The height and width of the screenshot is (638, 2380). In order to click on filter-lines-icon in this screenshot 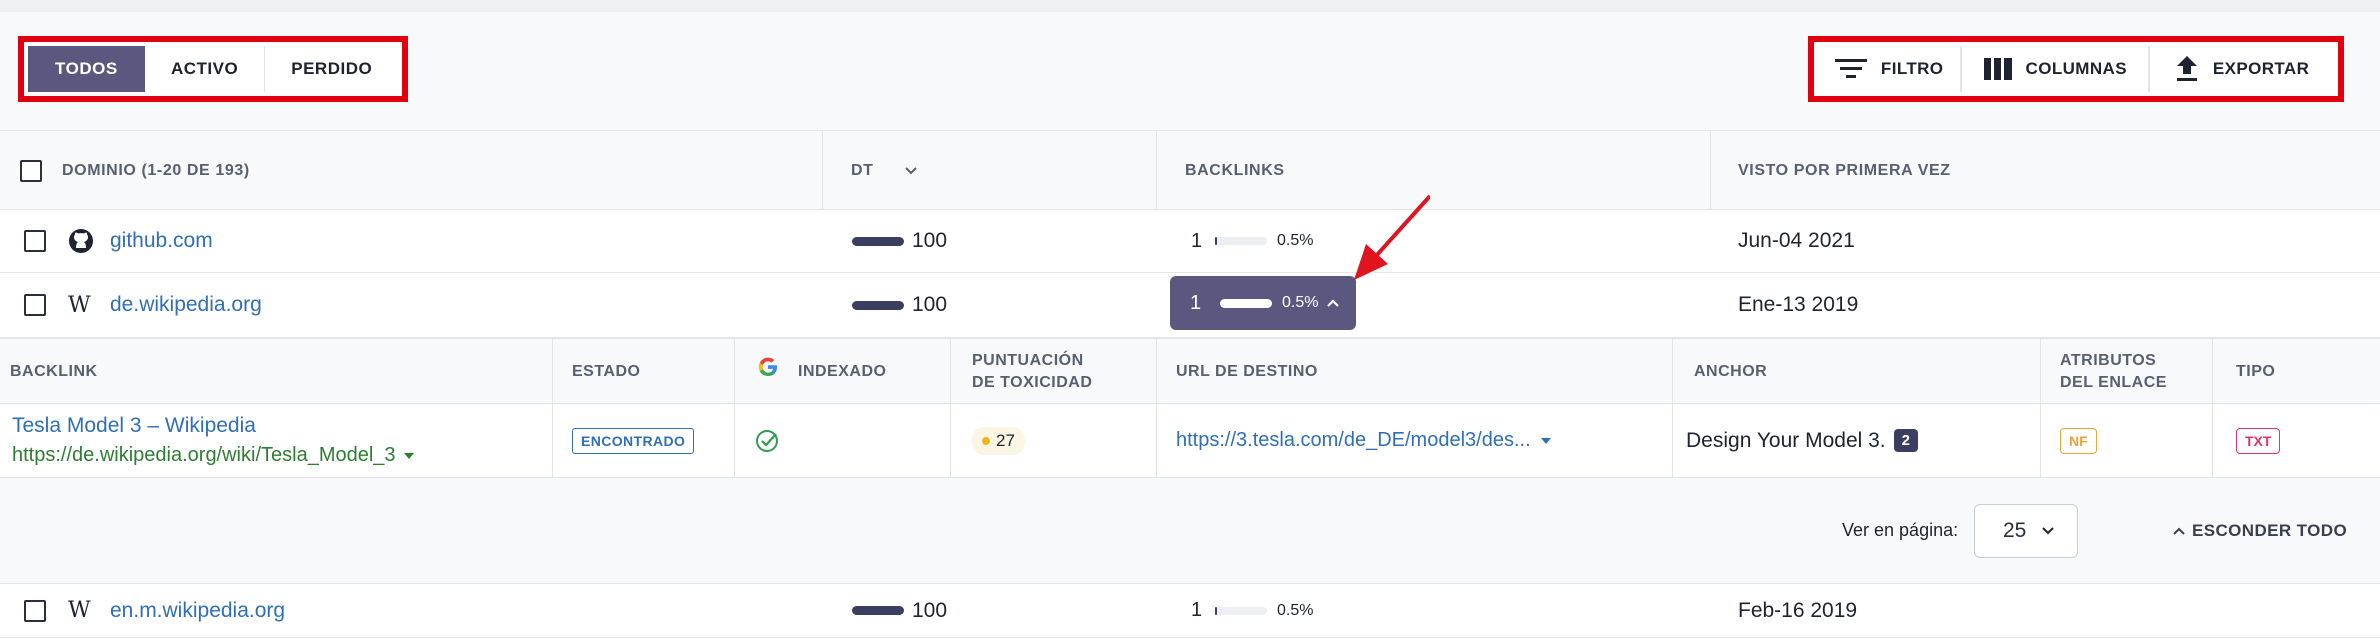, I will do `click(1850, 68)`.